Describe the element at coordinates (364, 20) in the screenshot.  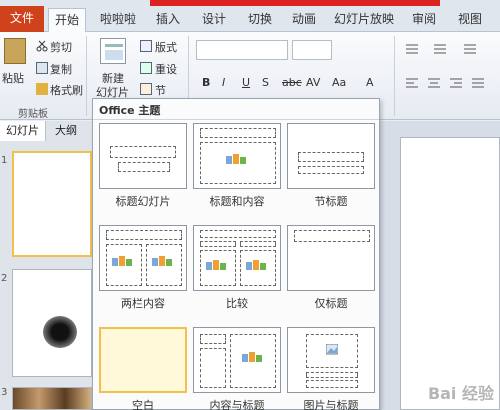
I see `tab-slideshow: 幻灯片放映` at that location.